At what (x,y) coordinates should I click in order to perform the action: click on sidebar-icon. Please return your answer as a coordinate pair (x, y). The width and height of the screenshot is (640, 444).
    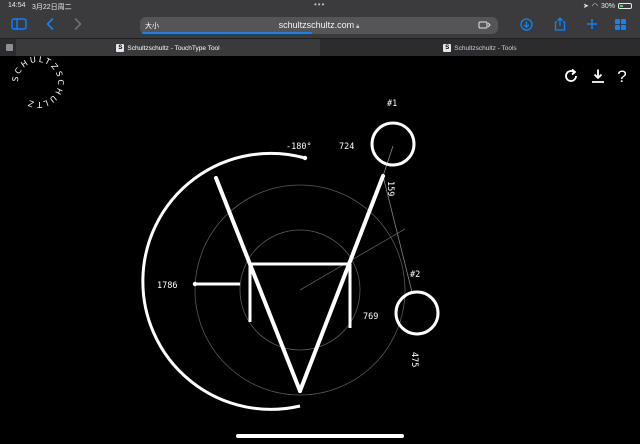
    Looking at the image, I should click on (19, 24).